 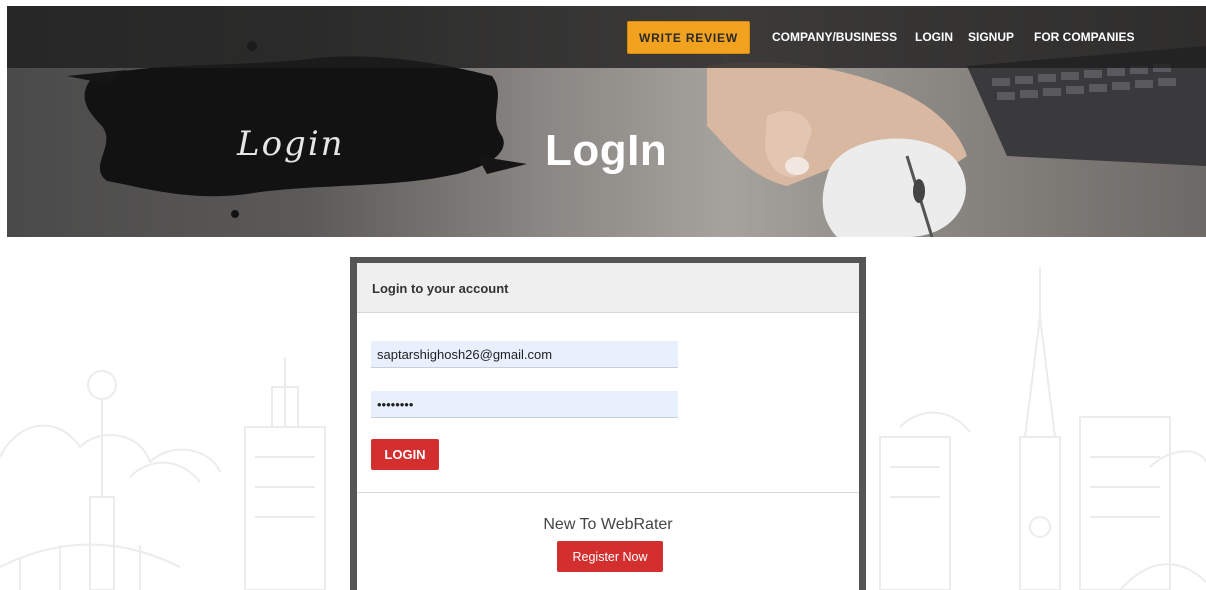 What do you see at coordinates (440, 288) in the screenshot?
I see `login-card-title: Login to your account` at bounding box center [440, 288].